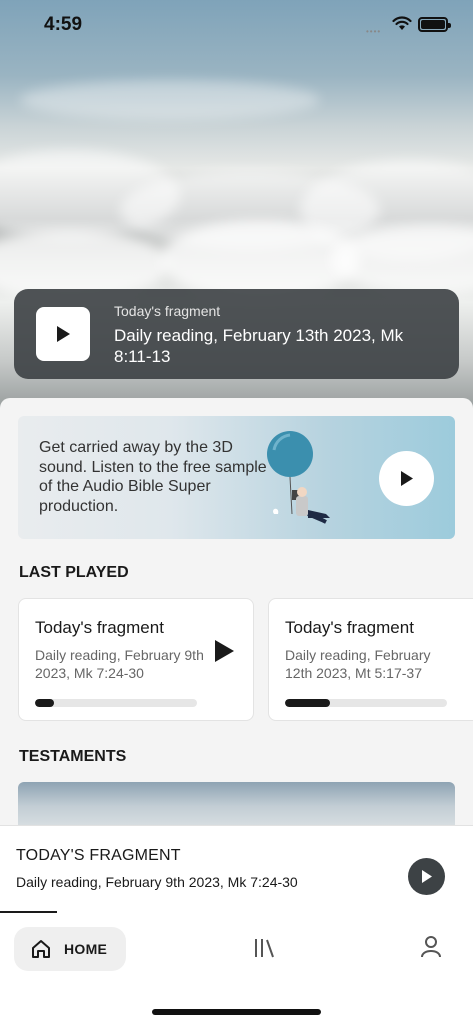 This screenshot has width=473, height=1024. I want to click on home-indicator, so click(236, 1012).